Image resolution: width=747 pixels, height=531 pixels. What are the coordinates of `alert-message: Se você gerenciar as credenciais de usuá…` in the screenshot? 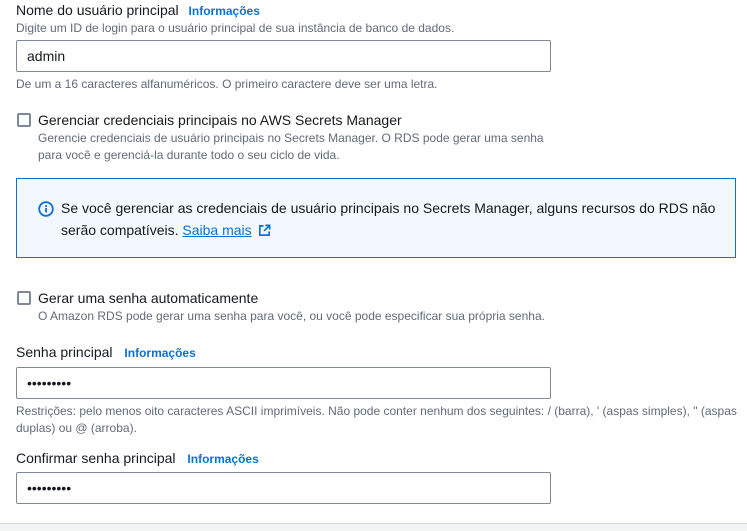 It's located at (396, 220).